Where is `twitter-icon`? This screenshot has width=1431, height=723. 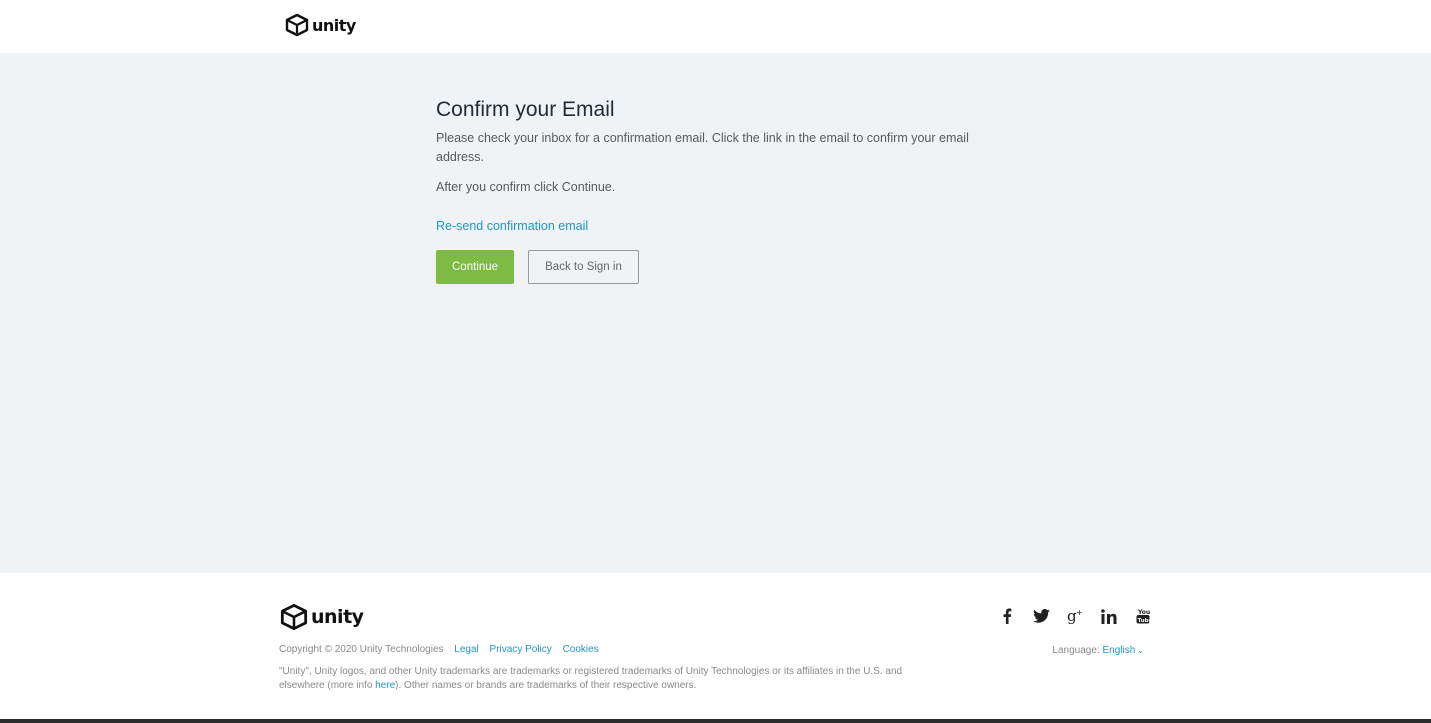
twitter-icon is located at coordinates (1041, 616).